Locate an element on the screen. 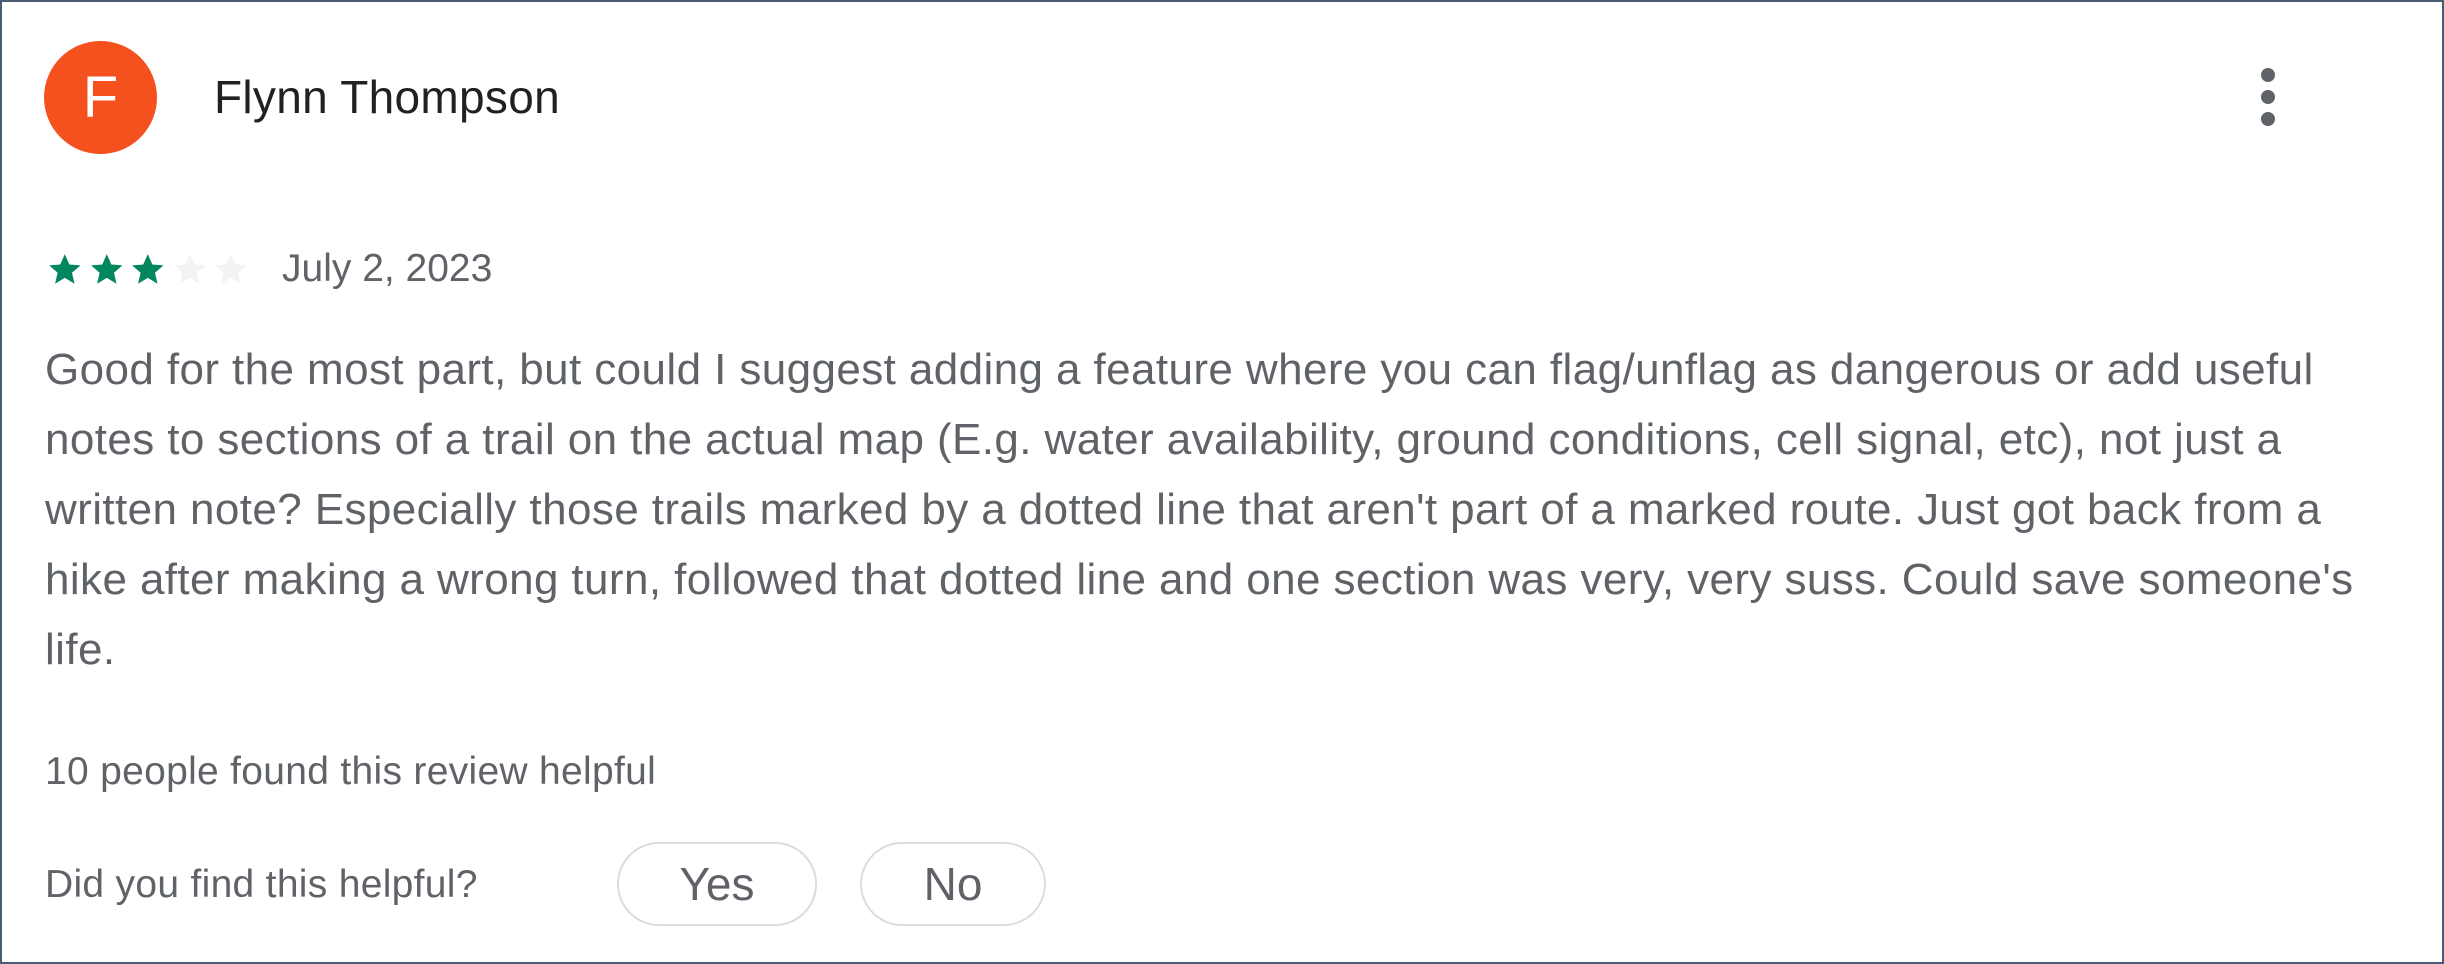 The height and width of the screenshot is (964, 2444). yes-button: Yes is located at coordinates (717, 884).